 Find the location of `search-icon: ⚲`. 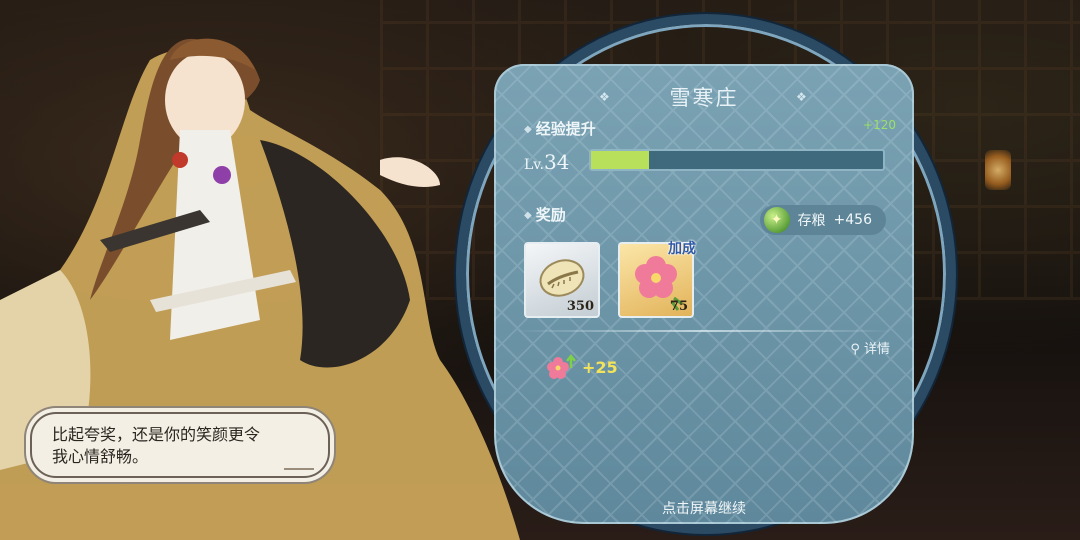

search-icon: ⚲ is located at coordinates (855, 349).